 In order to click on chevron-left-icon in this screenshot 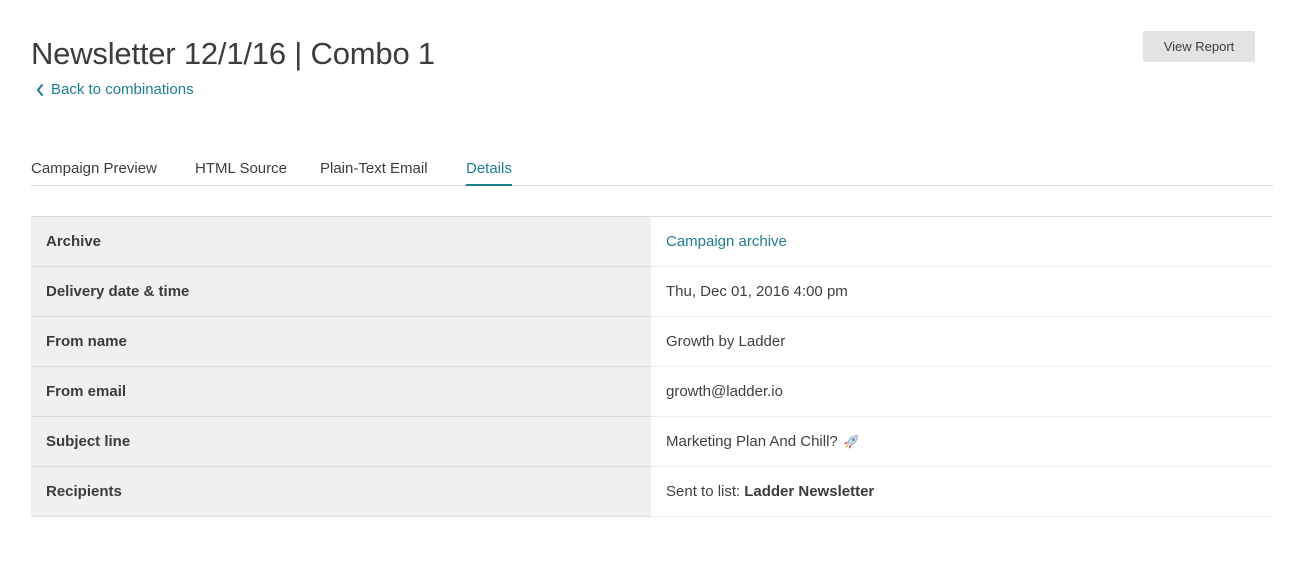, I will do `click(40, 90)`.